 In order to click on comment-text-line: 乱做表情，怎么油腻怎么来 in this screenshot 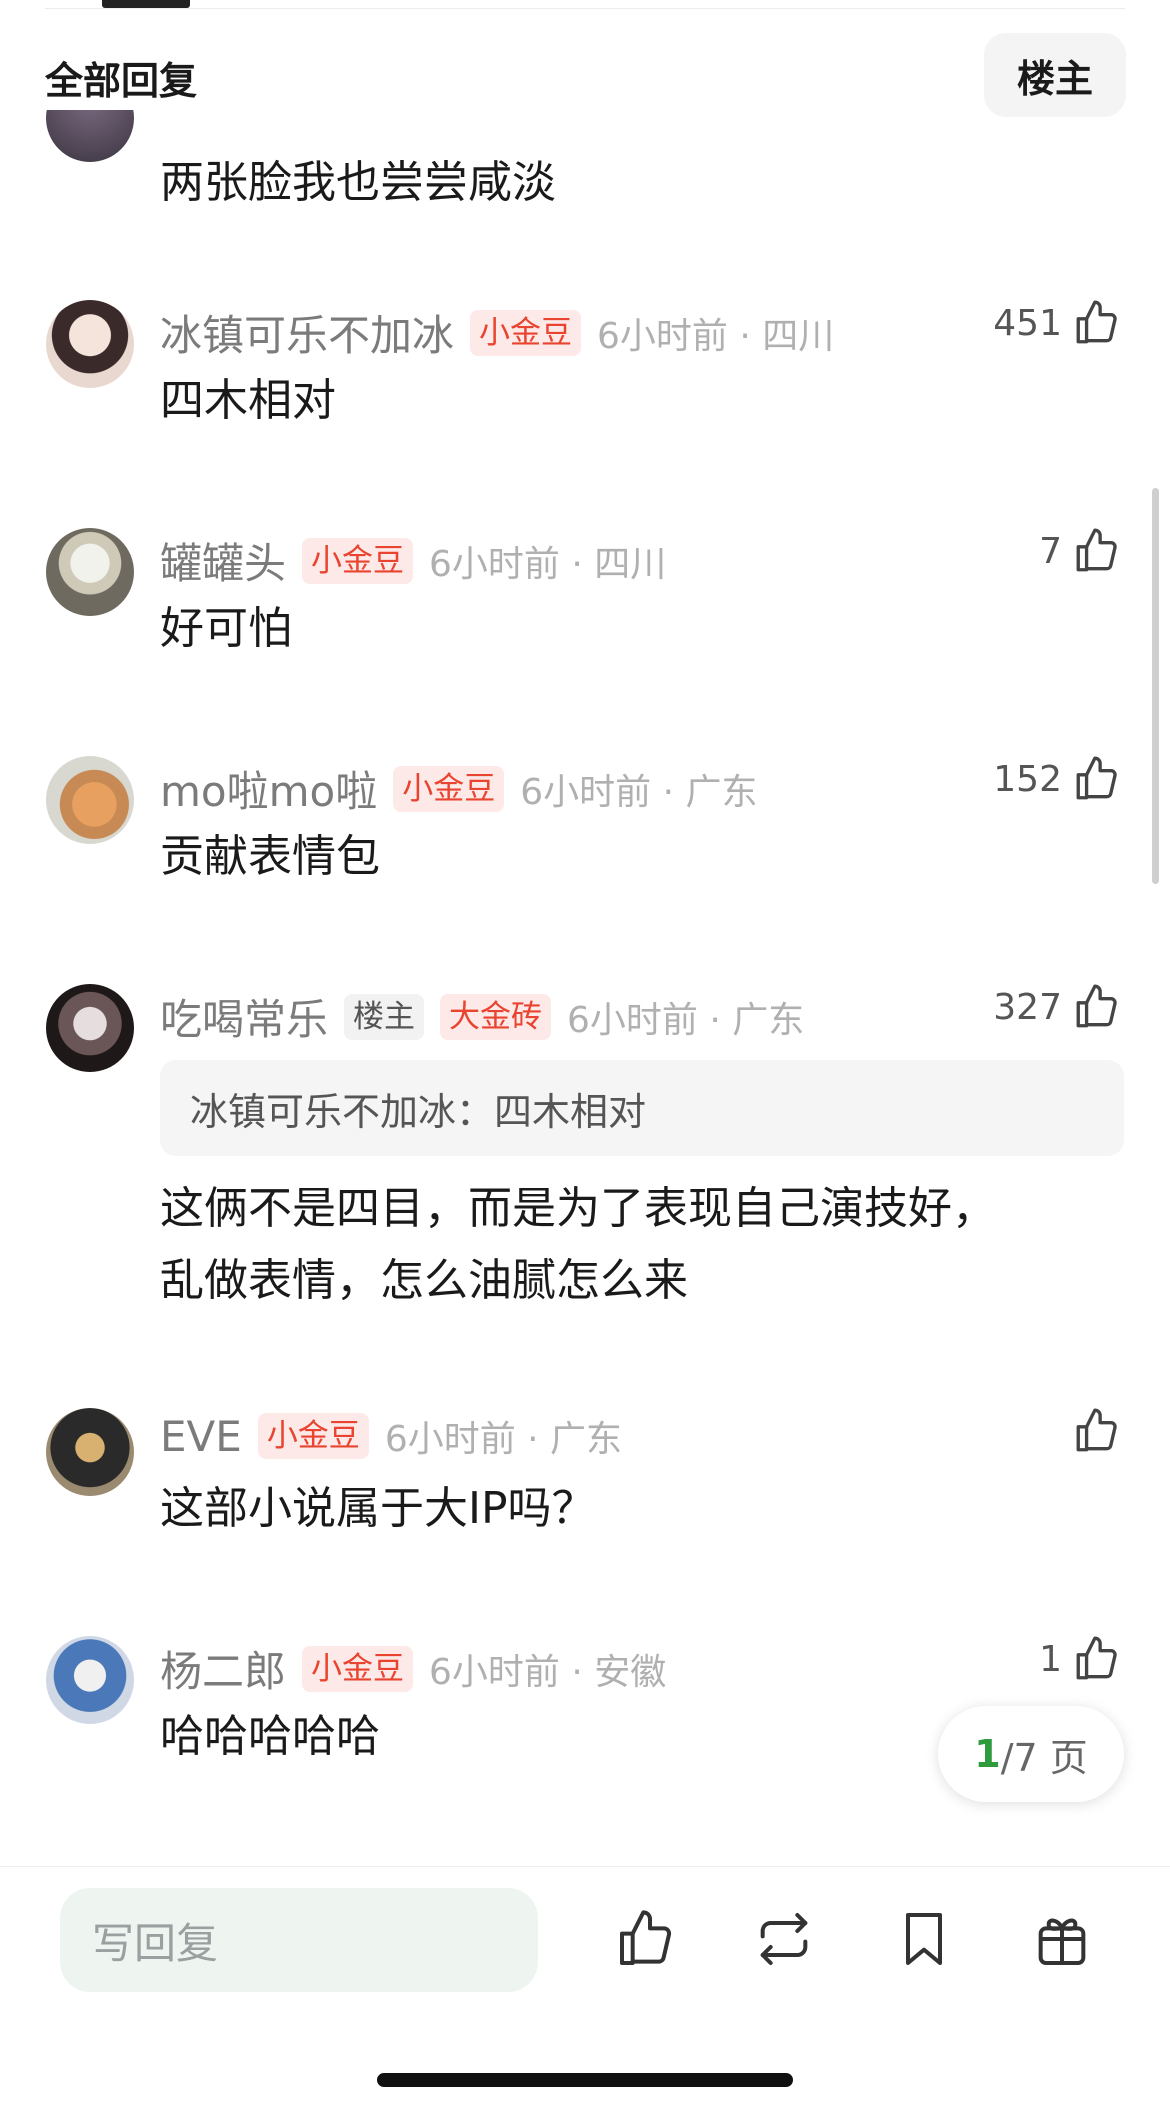, I will do `click(424, 1280)`.